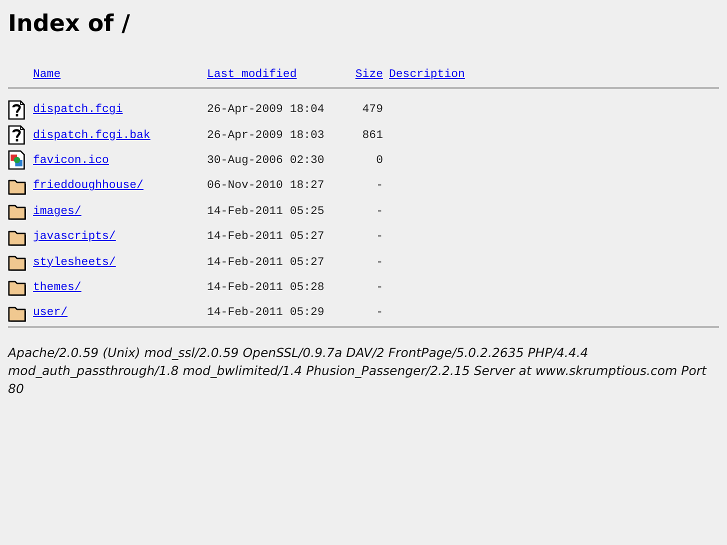 This screenshot has width=727, height=545. Describe the element at coordinates (70, 24) in the screenshot. I see `page-title: Index of /` at that location.